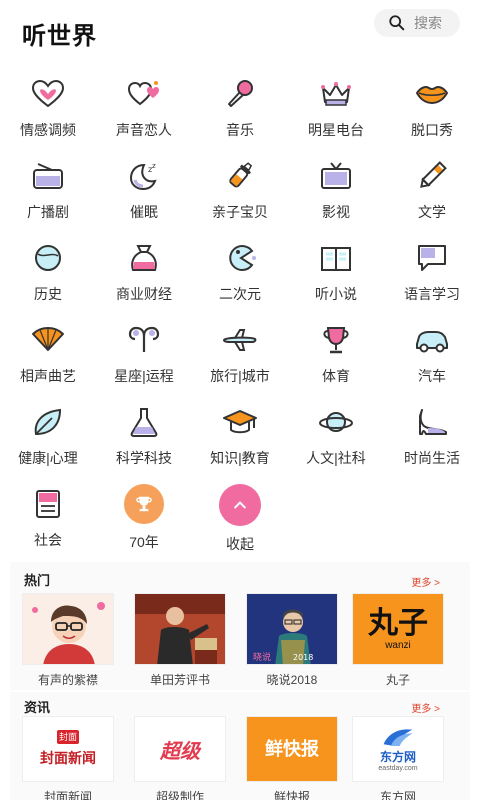 The height and width of the screenshot is (800, 480). I want to click on hot-item: 晓说 2018 晓说2018, so click(292, 640).